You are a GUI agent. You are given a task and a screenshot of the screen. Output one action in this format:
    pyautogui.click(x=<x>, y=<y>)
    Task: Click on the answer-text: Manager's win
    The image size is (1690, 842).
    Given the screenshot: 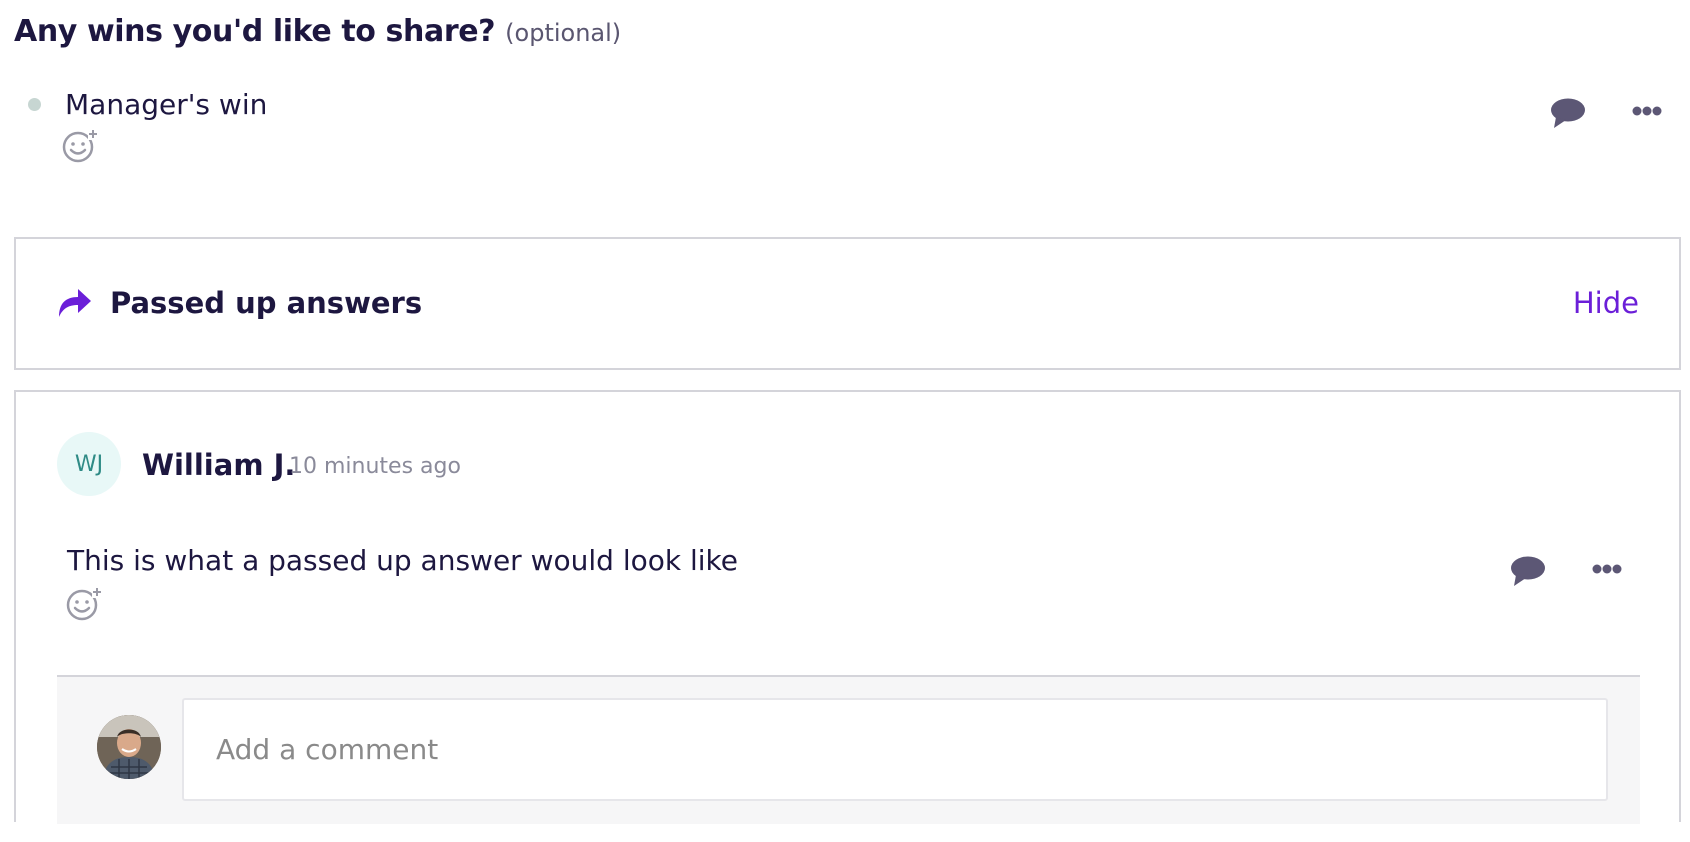 What is the action you would take?
    pyautogui.click(x=166, y=104)
    